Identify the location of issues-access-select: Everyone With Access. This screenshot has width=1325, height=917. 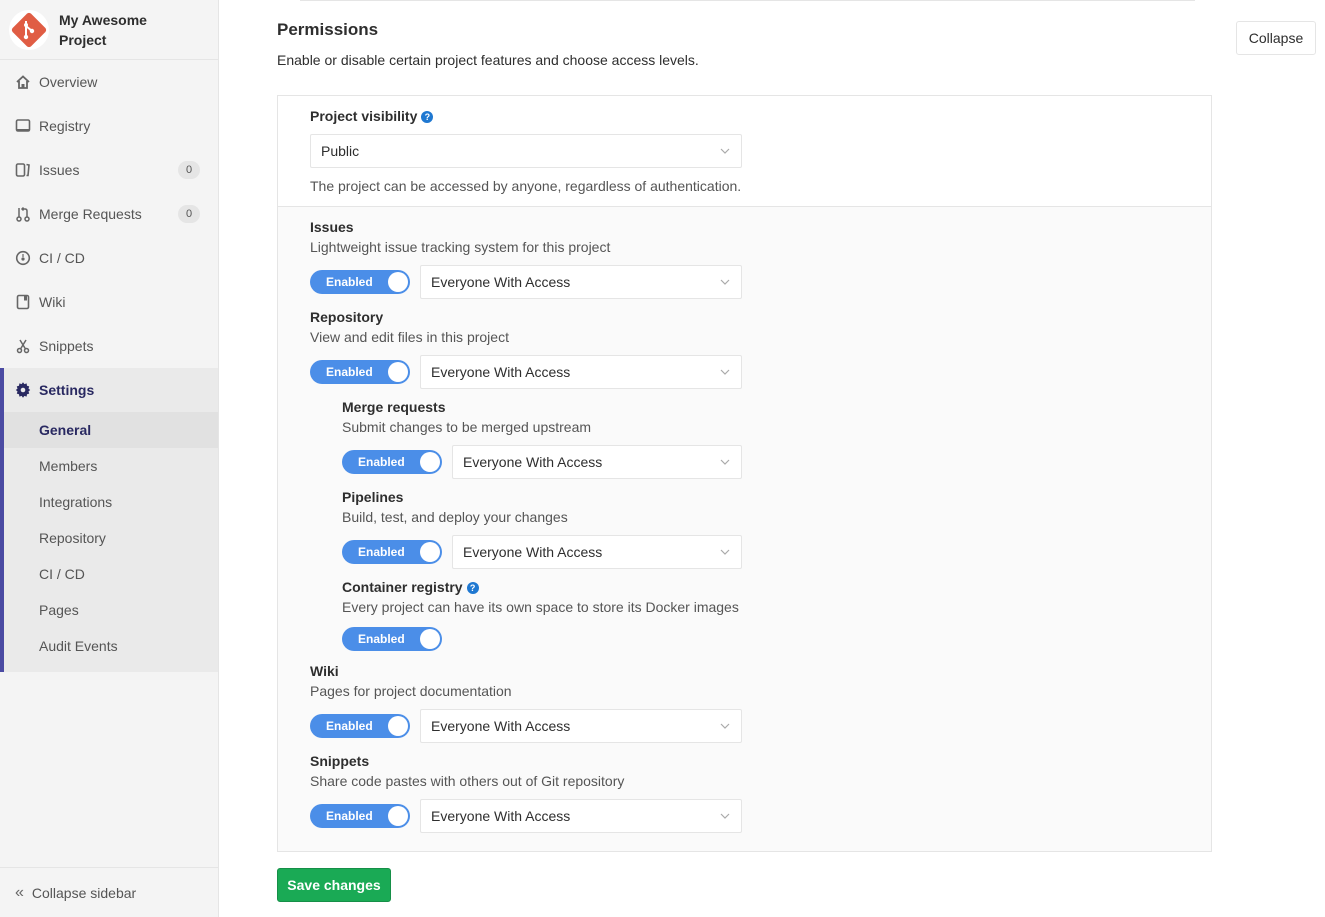
(581, 282).